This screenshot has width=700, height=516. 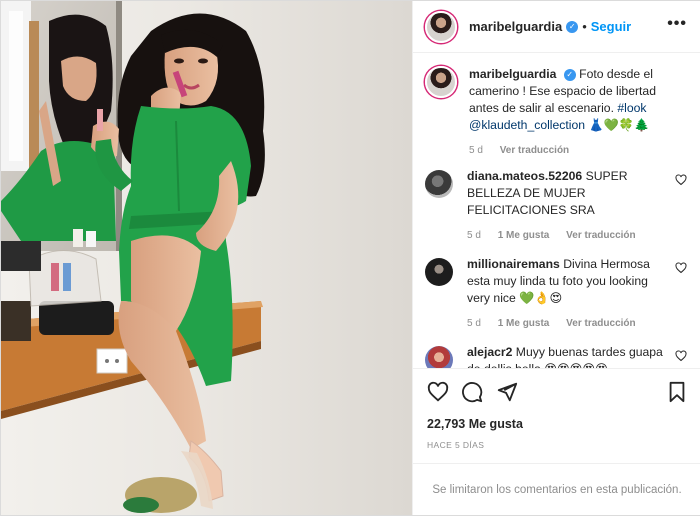 What do you see at coordinates (619, 125) in the screenshot?
I see `caption-emojis: 👗💚🍀🌲` at bounding box center [619, 125].